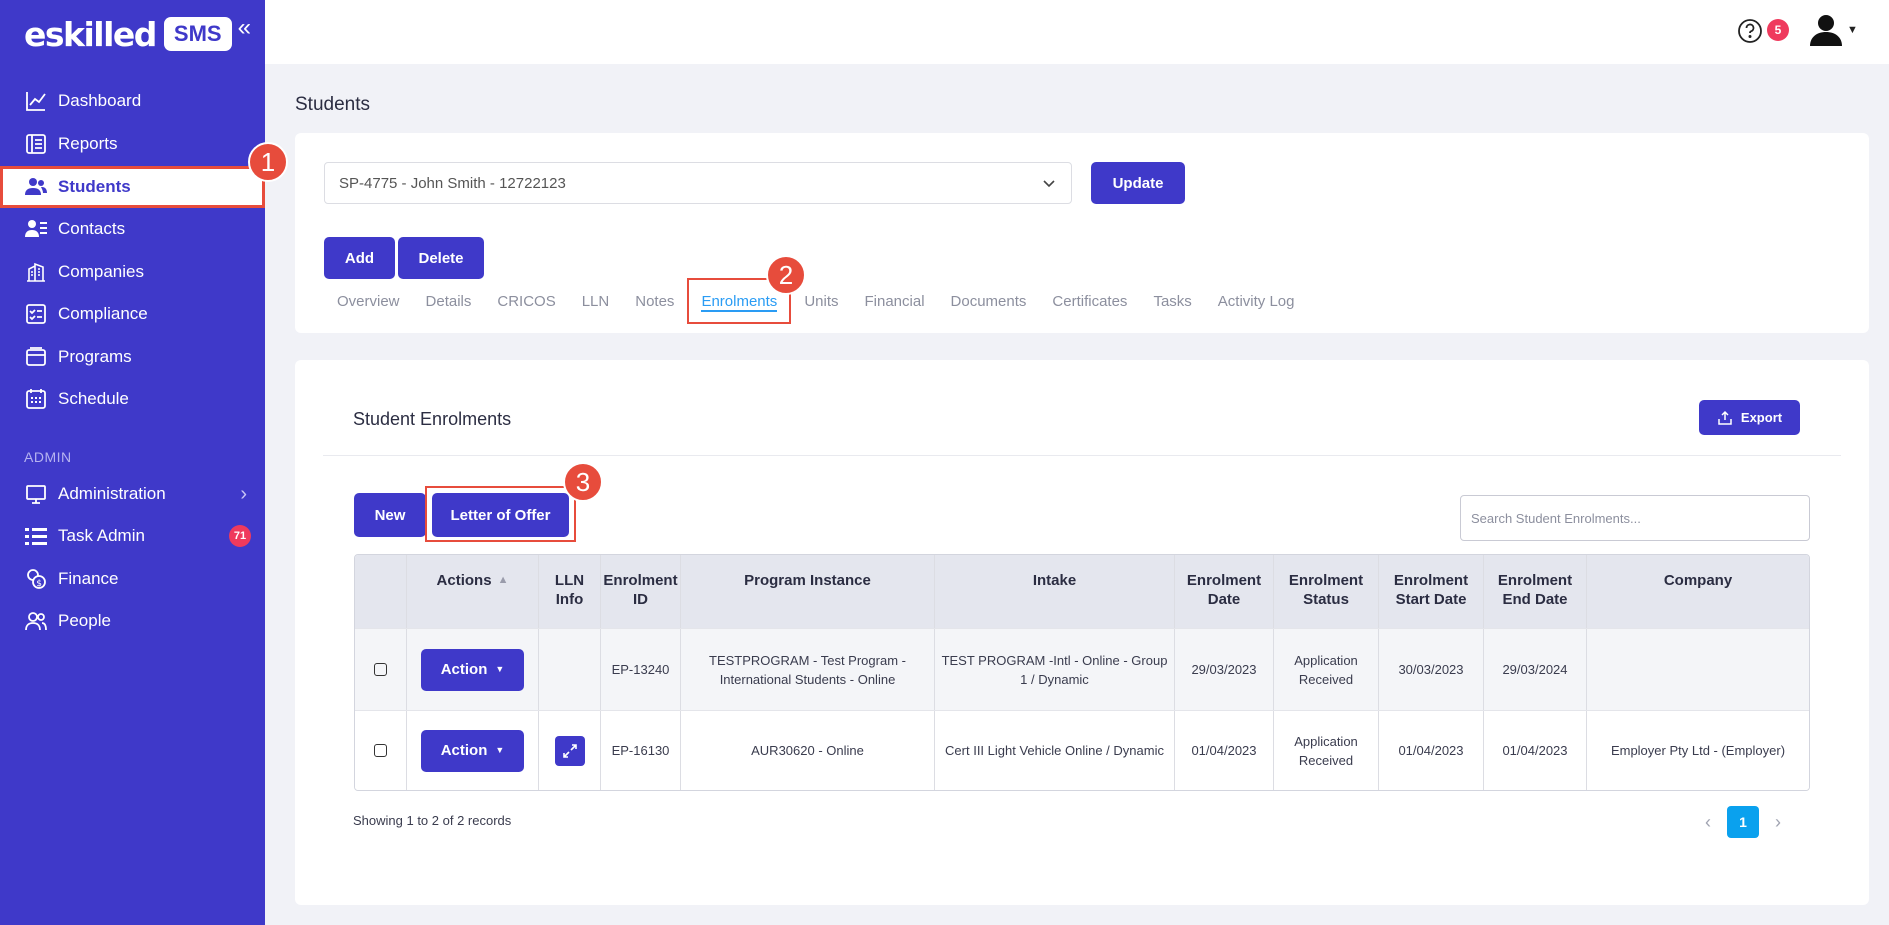  I want to click on coins-icon: $, so click(36, 579).